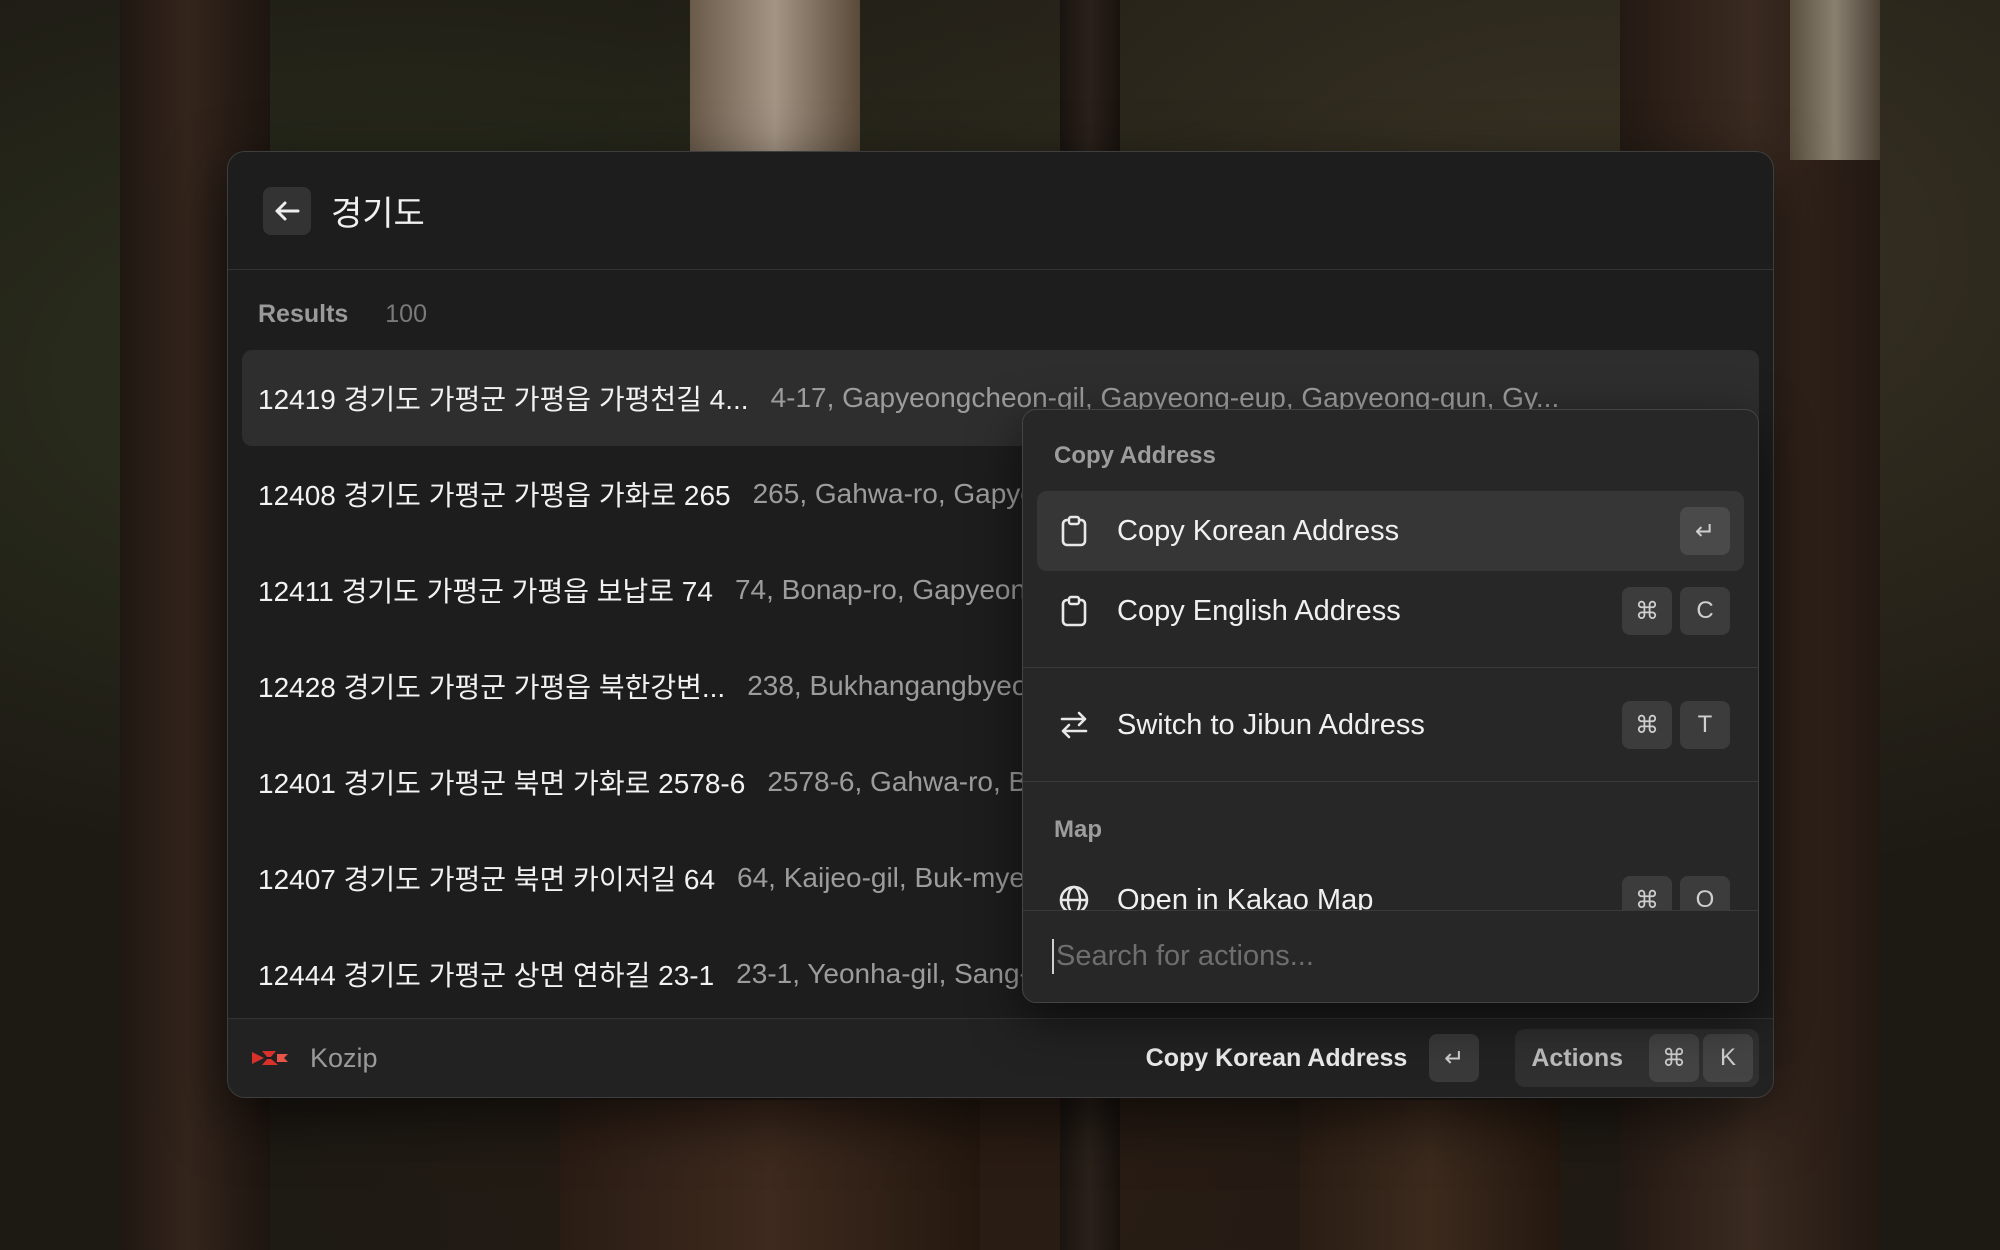 Image resolution: width=2000 pixels, height=1250 pixels. What do you see at coordinates (485, 591) in the screenshot?
I see `list-item-title: 12411 경기도 가평군 가평읍 보납로 74` at bounding box center [485, 591].